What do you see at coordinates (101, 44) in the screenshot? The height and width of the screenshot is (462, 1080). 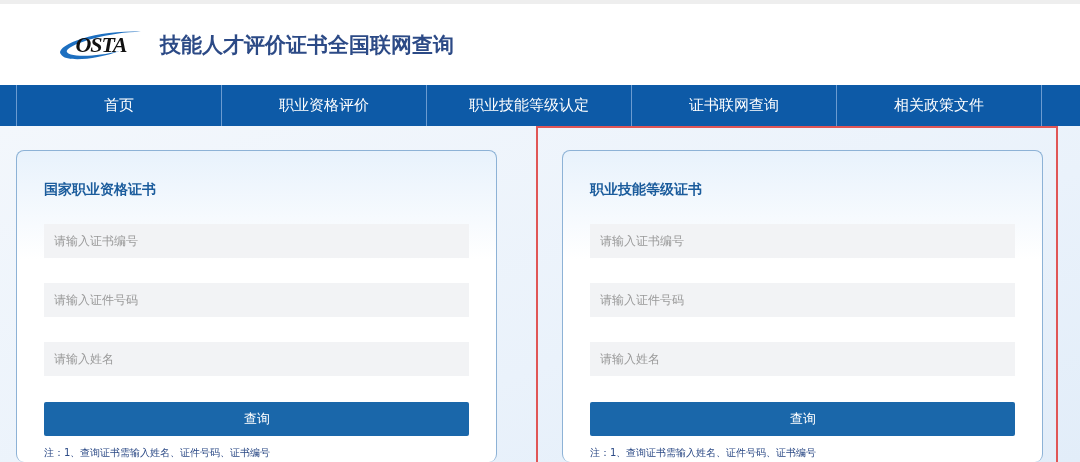 I see `logo-text: OSTA` at bounding box center [101, 44].